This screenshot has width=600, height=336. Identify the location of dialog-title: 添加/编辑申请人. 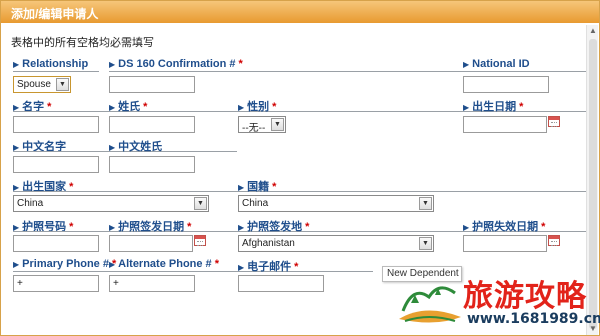
(300, 12).